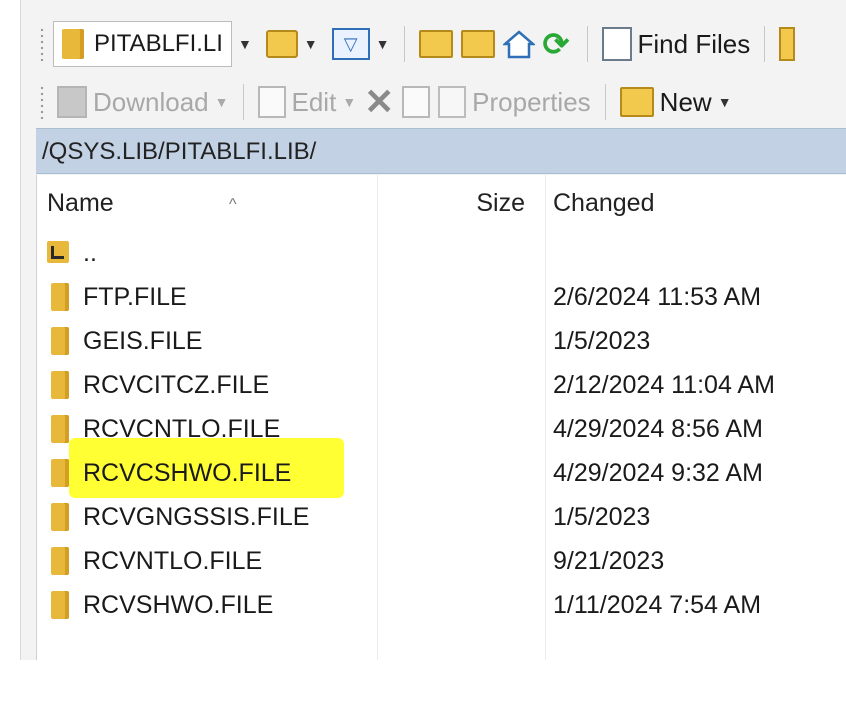  What do you see at coordinates (271, 102) in the screenshot?
I see `edit-icon` at bounding box center [271, 102].